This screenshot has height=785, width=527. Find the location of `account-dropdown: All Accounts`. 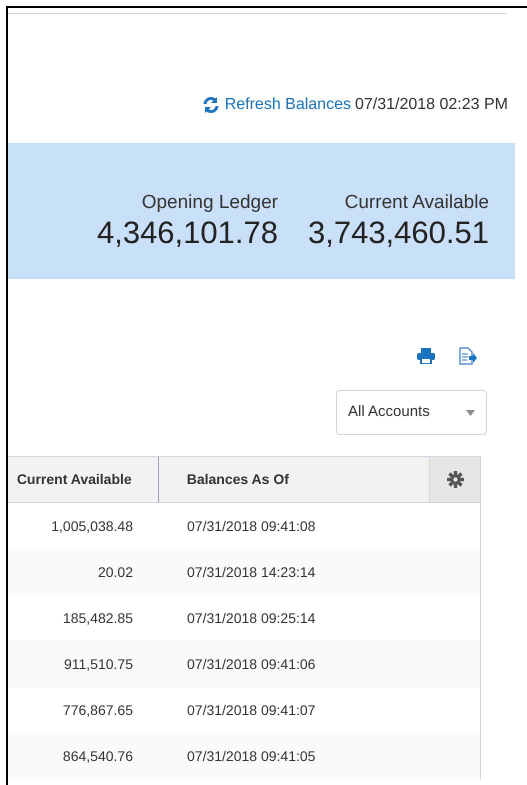

account-dropdown: All Accounts is located at coordinates (411, 412).